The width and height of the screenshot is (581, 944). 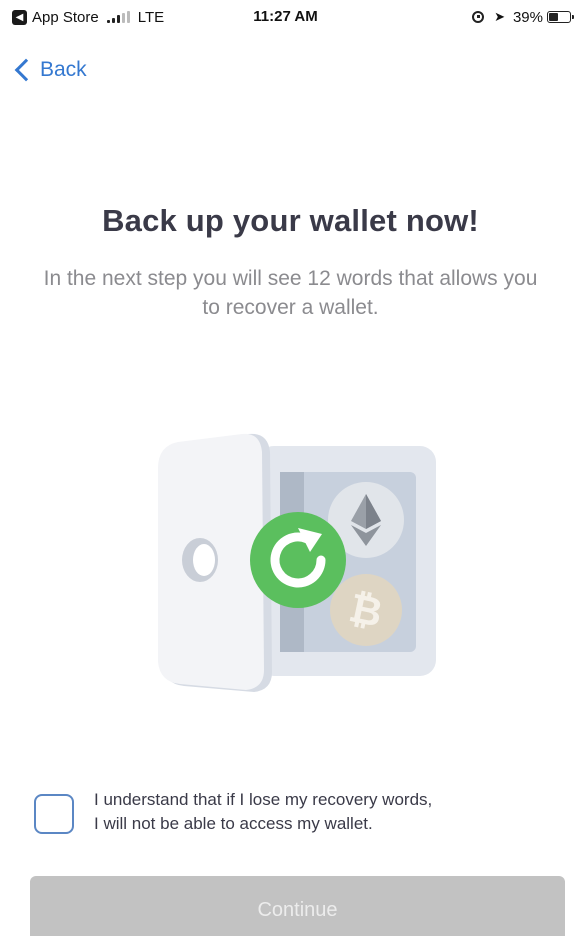 I want to click on page-title: Back up your wallet now!, so click(x=290, y=220).